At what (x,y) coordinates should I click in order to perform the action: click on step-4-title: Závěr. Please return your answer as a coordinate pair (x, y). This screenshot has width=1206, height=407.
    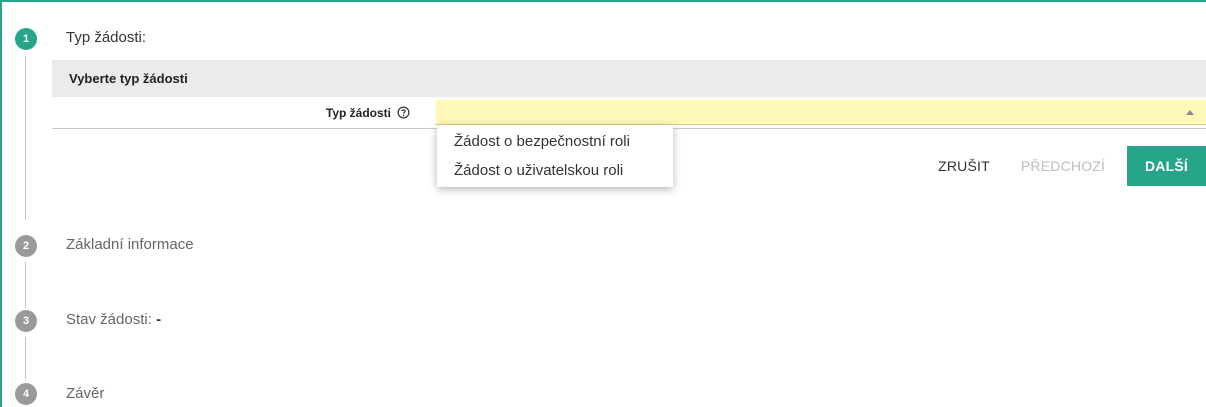
    Looking at the image, I should click on (85, 393).